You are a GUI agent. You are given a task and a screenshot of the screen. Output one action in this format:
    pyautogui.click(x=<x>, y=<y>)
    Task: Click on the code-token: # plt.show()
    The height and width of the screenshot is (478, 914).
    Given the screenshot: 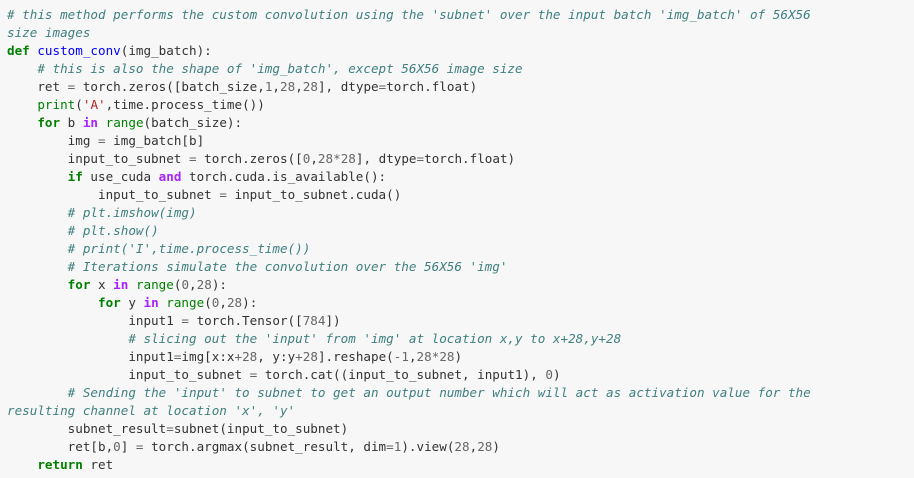 What is the action you would take?
    pyautogui.click(x=113, y=230)
    